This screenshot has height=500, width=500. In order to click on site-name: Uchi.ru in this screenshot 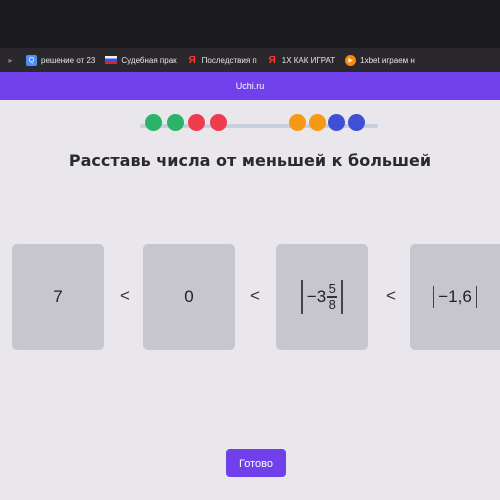, I will do `click(250, 86)`.